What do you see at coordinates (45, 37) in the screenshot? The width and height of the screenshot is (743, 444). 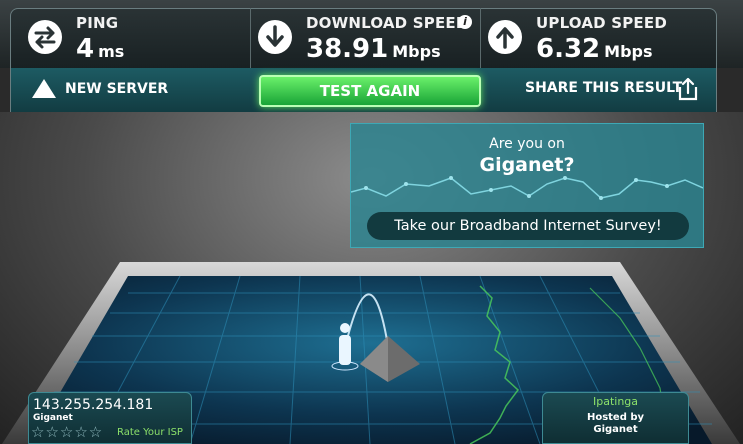 I see `swap-arrows-icon` at bounding box center [45, 37].